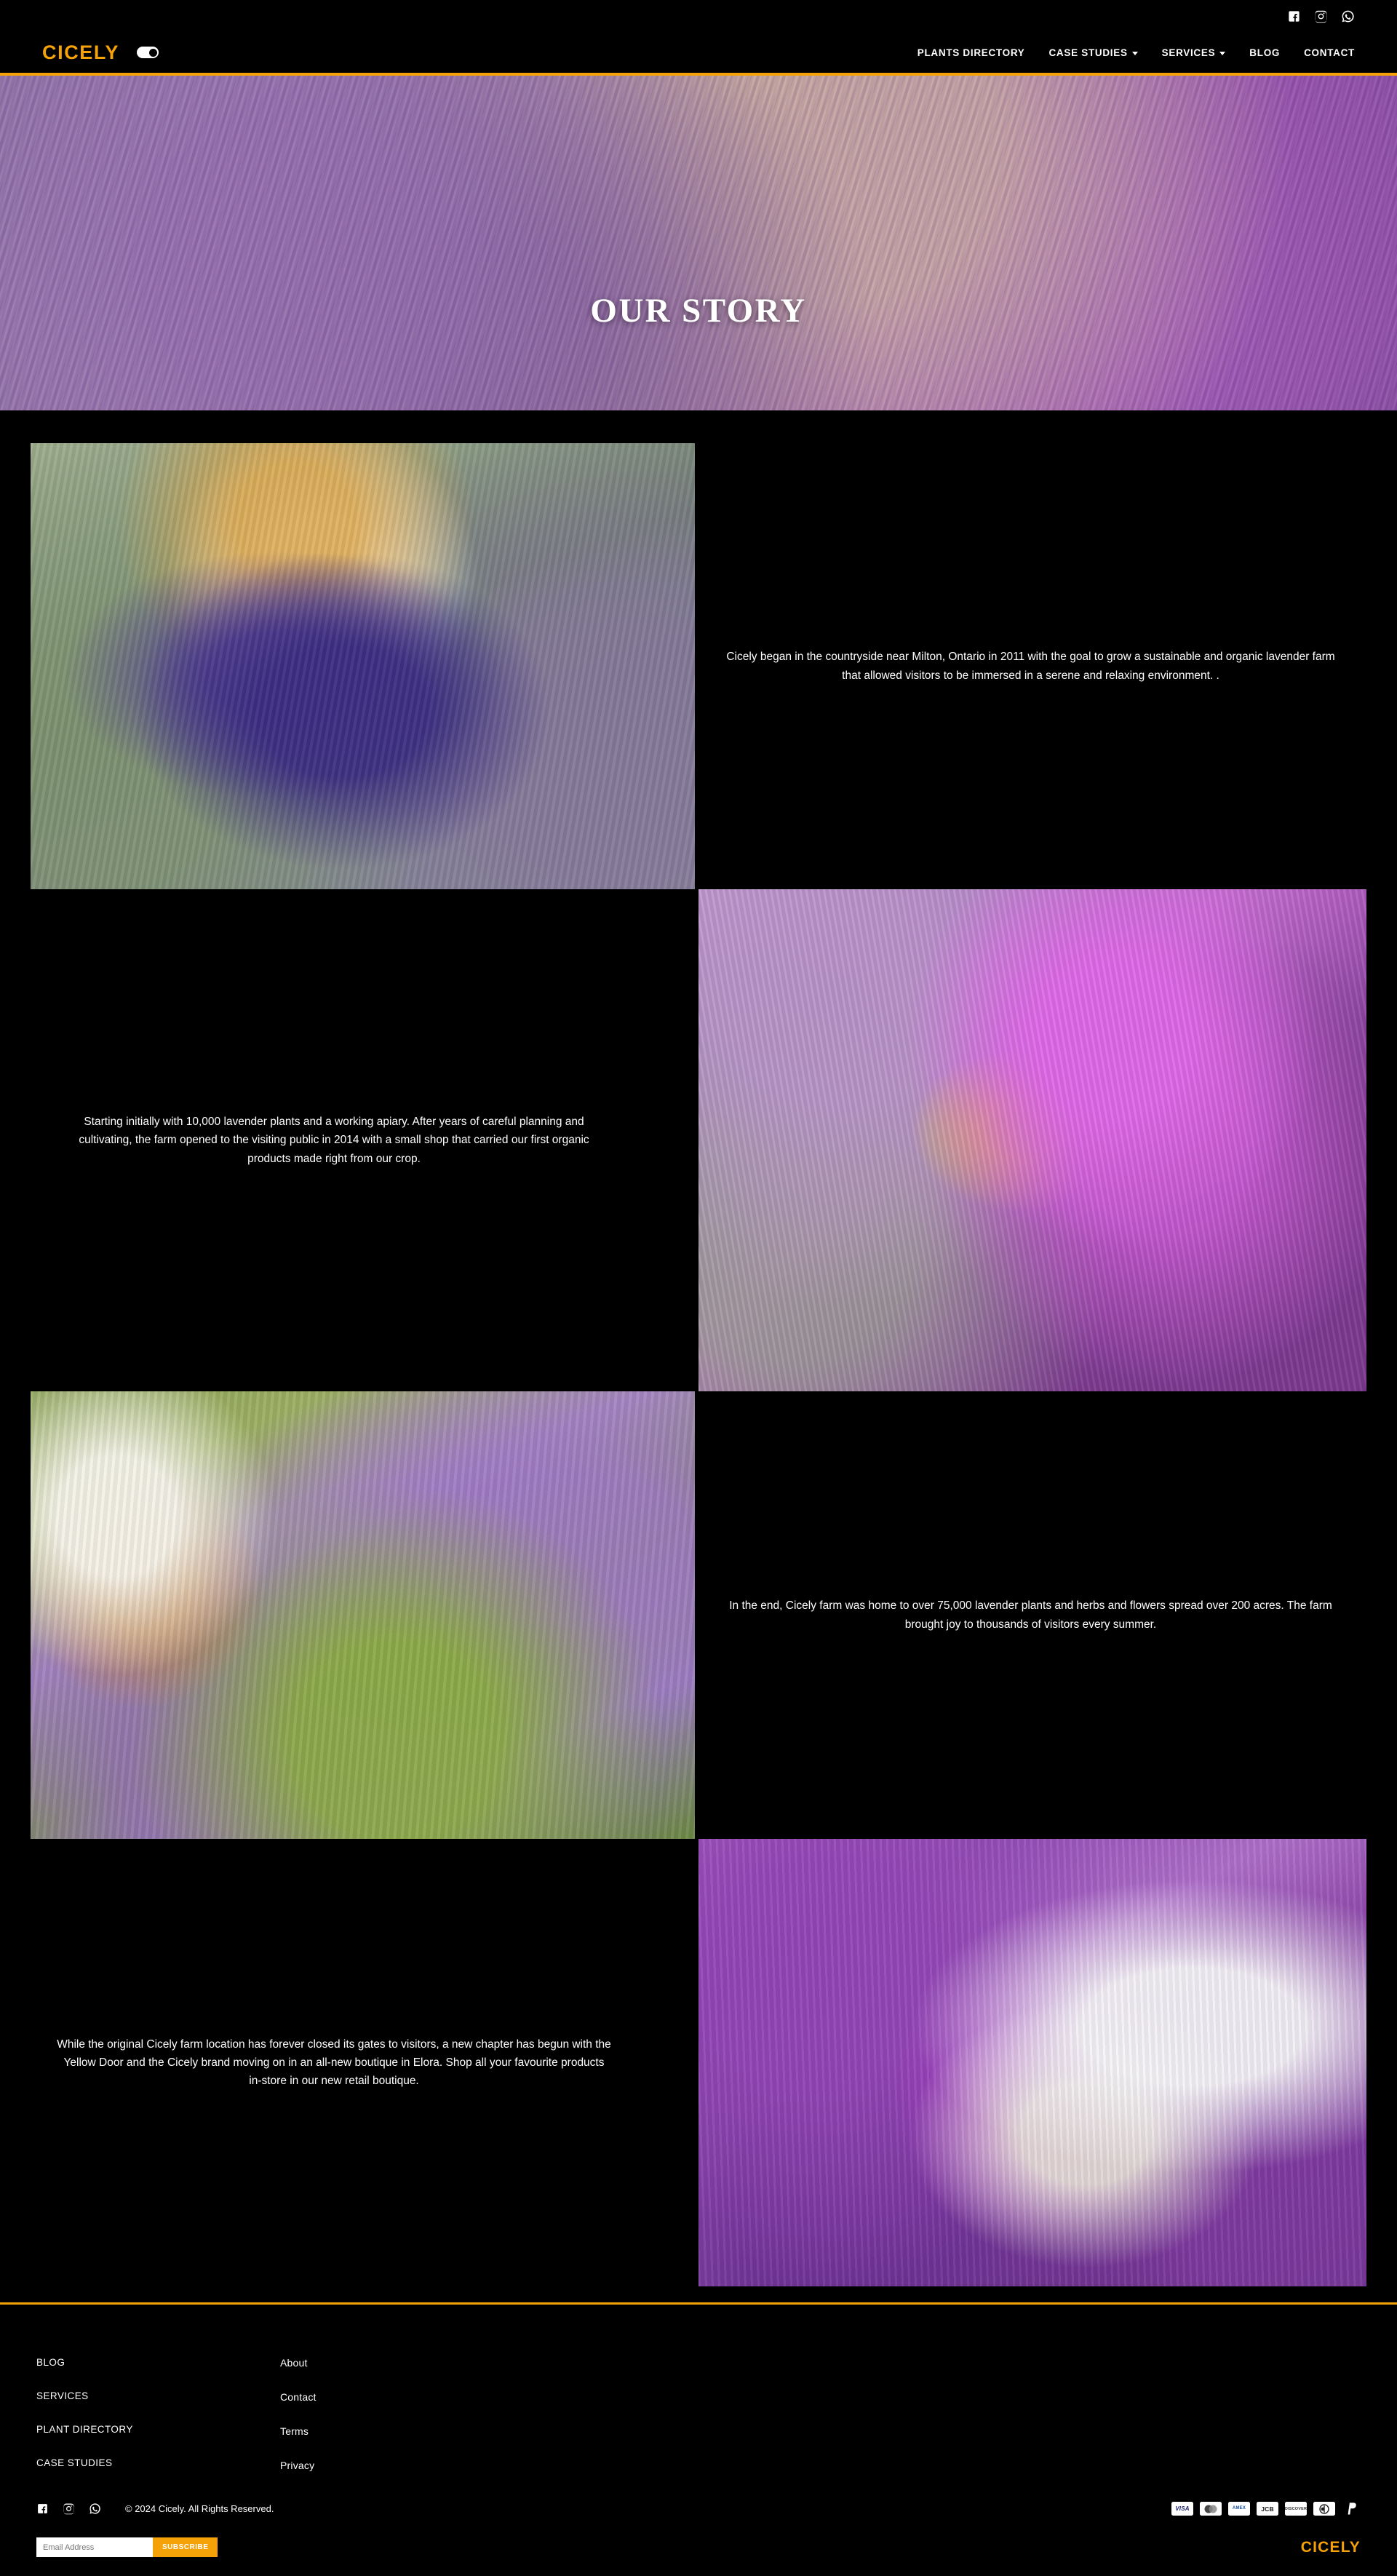  I want to click on easel-in-lavender-field-photo, so click(363, 1615).